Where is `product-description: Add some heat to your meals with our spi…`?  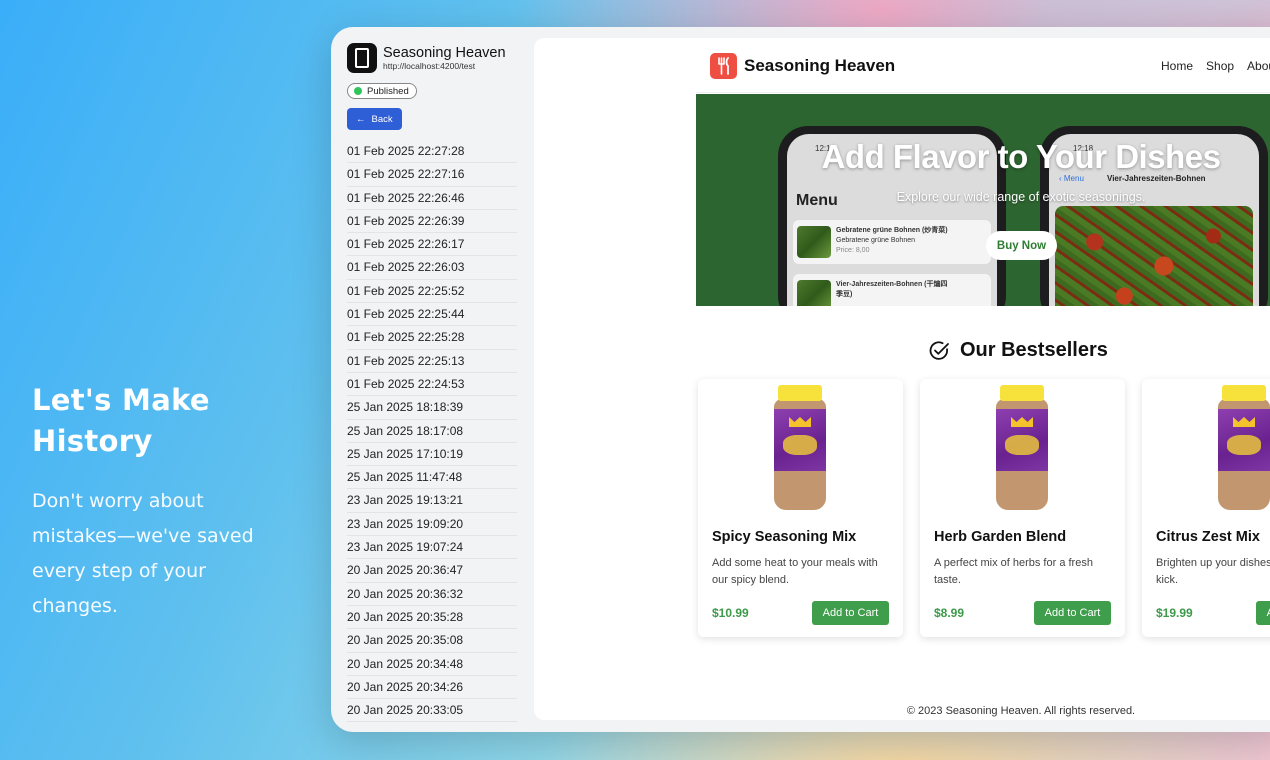 product-description: Add some heat to your meals with our spi… is located at coordinates (795, 571).